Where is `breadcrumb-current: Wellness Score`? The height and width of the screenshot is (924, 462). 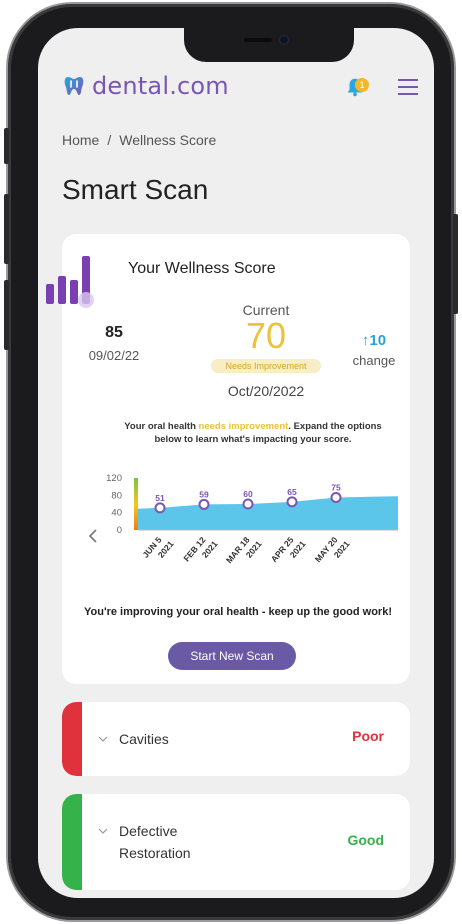
breadcrumb-current: Wellness Score is located at coordinates (168, 140).